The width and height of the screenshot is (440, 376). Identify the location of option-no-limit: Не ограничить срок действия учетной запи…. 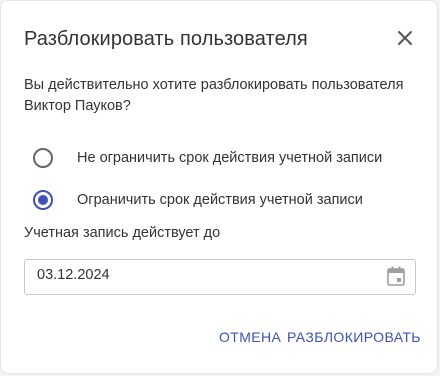
(207, 158).